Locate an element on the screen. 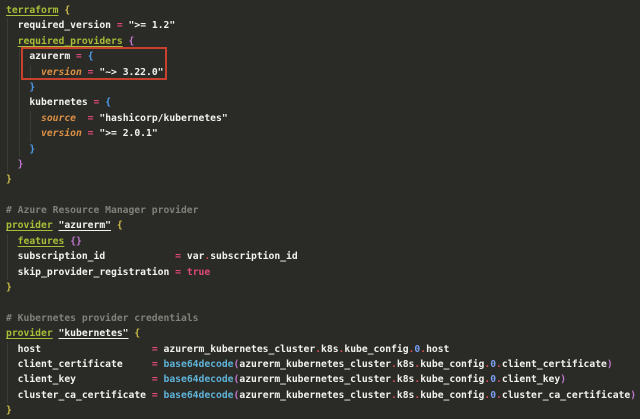  code-line: source = "hashicorp/kubernetes" is located at coordinates (323, 118).